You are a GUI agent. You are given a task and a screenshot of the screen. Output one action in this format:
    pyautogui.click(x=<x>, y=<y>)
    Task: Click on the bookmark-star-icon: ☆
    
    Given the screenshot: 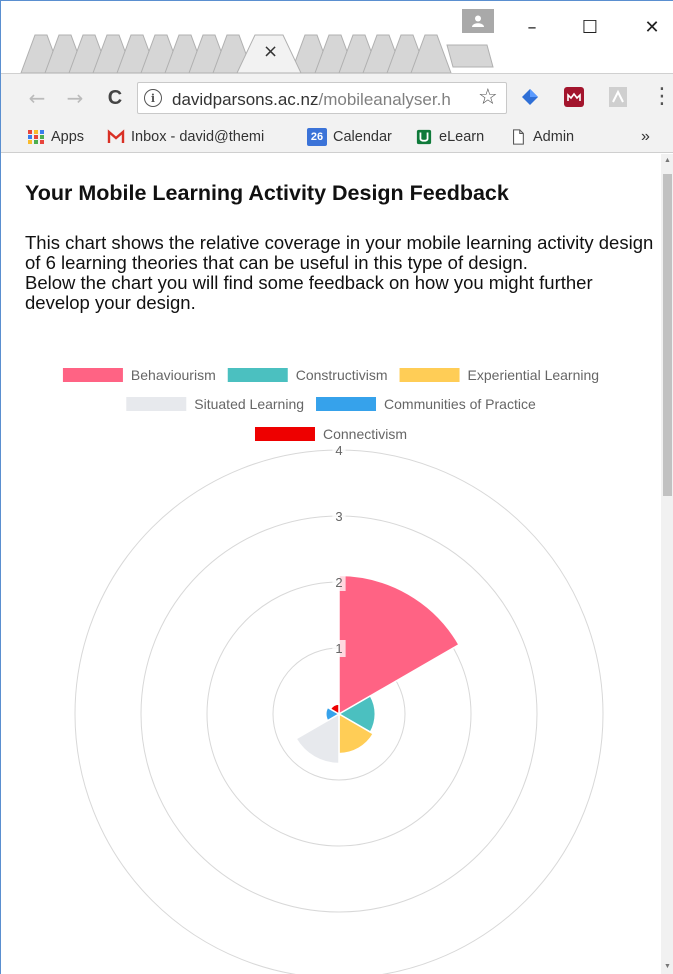 What is the action you would take?
    pyautogui.click(x=488, y=97)
    